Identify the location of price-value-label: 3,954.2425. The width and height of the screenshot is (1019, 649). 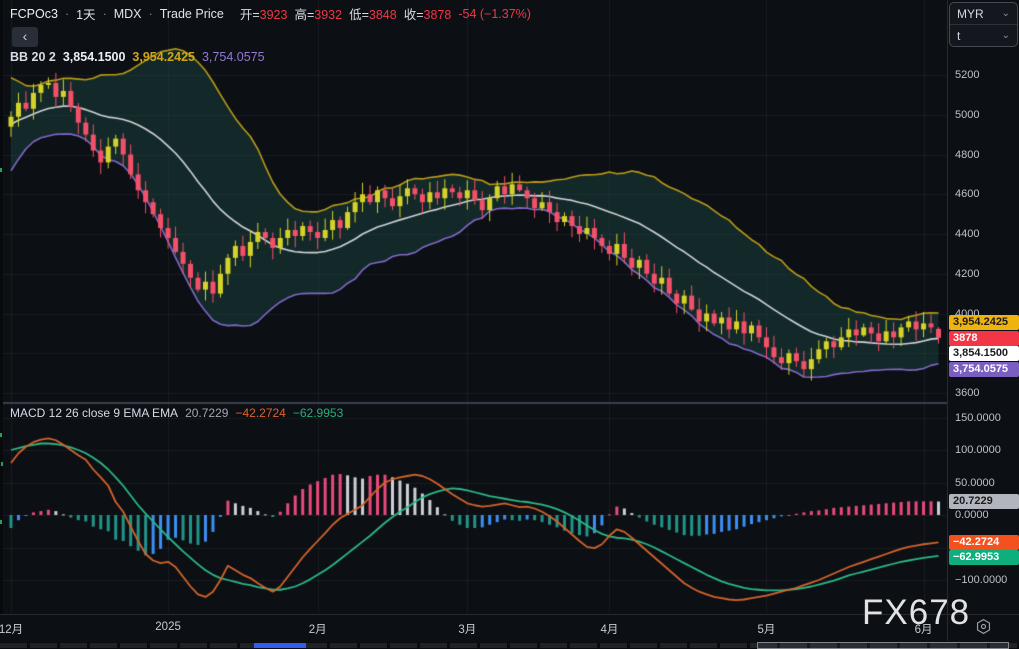
(984, 323).